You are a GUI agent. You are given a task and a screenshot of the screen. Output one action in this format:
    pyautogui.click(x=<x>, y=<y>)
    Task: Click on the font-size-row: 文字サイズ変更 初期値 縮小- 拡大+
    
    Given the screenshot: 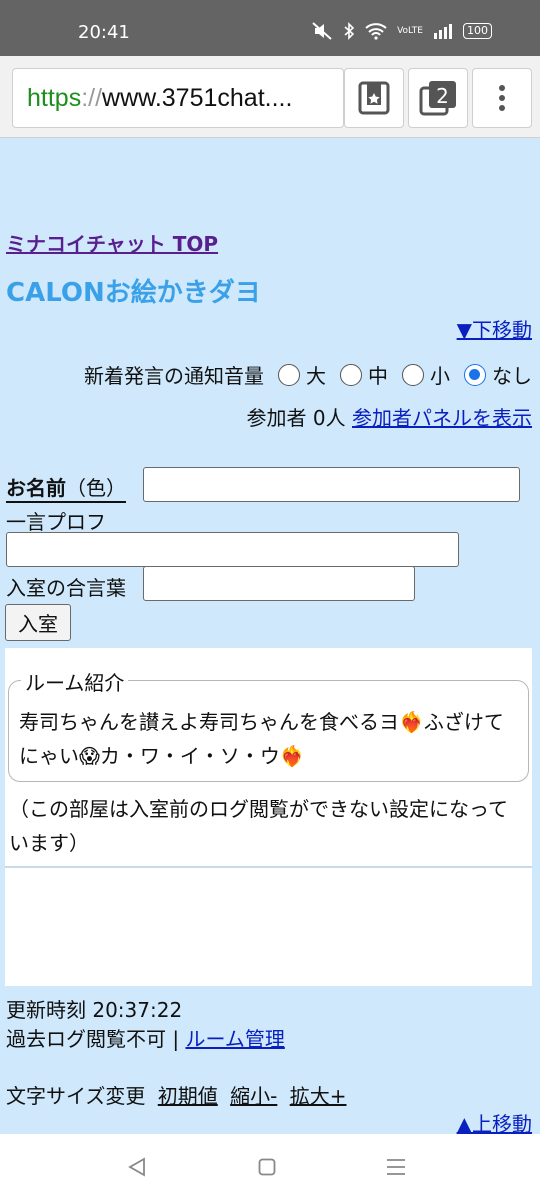 What is the action you would take?
    pyautogui.click(x=176, y=1094)
    